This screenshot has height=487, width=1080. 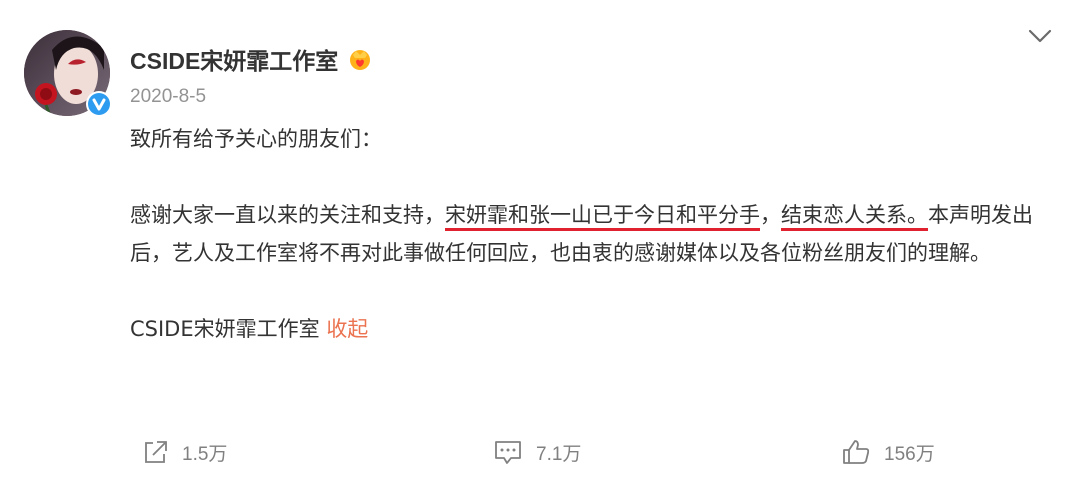 I want to click on comment-icon, so click(x=508, y=452).